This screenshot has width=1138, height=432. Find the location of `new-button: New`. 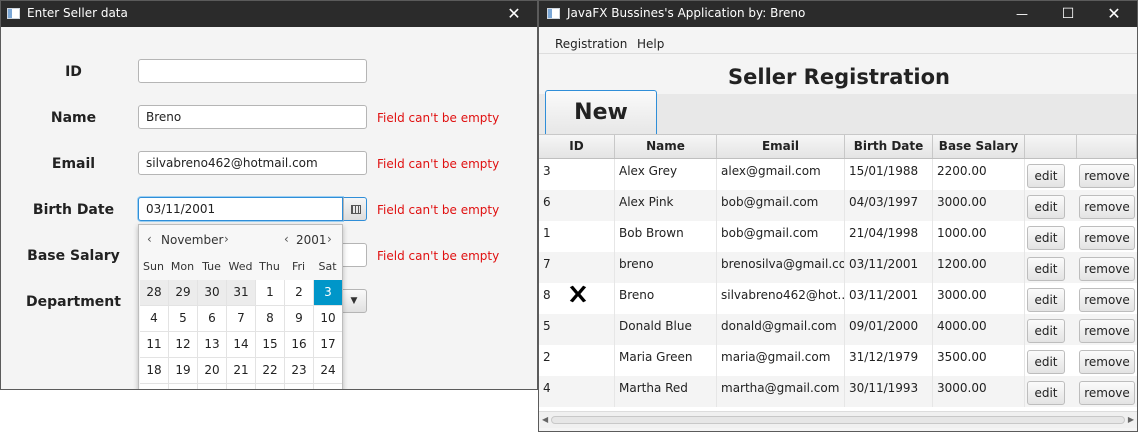

new-button: New is located at coordinates (601, 112).